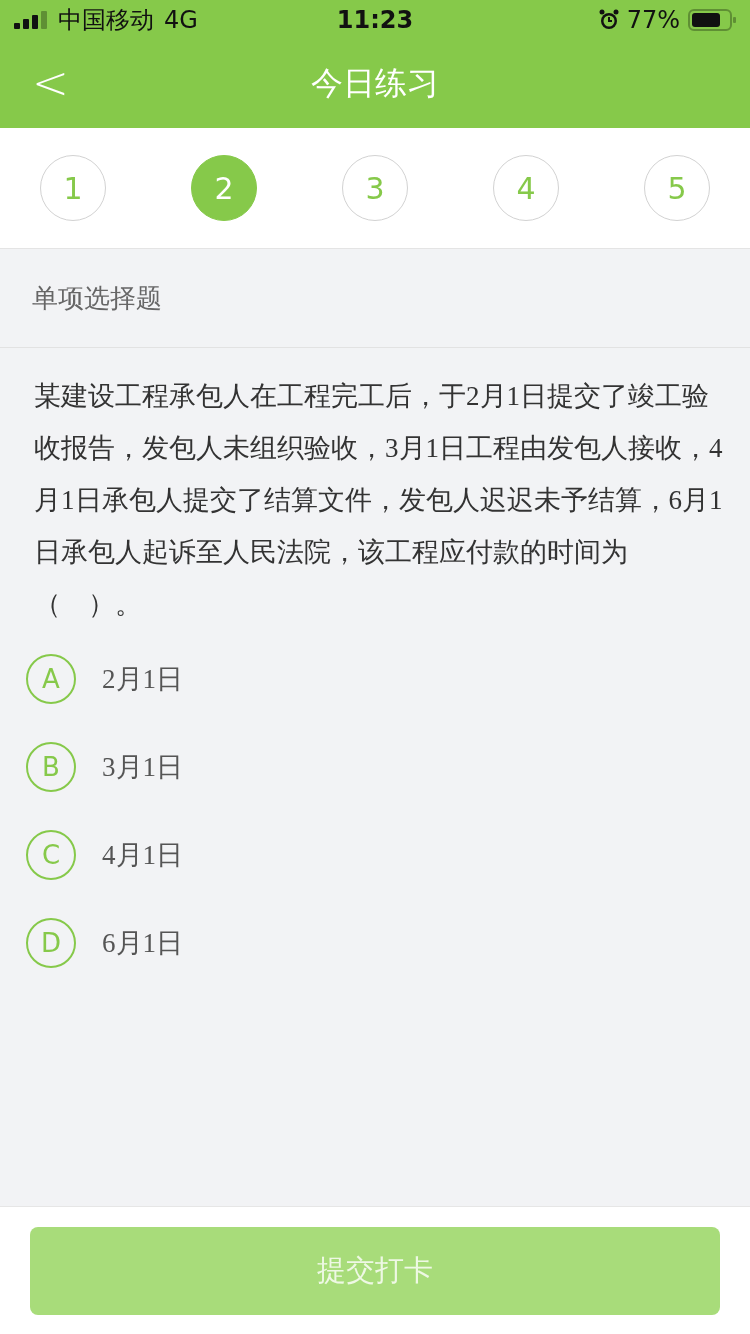 The image size is (750, 1334). I want to click on option-letter-circle: A, so click(51, 679).